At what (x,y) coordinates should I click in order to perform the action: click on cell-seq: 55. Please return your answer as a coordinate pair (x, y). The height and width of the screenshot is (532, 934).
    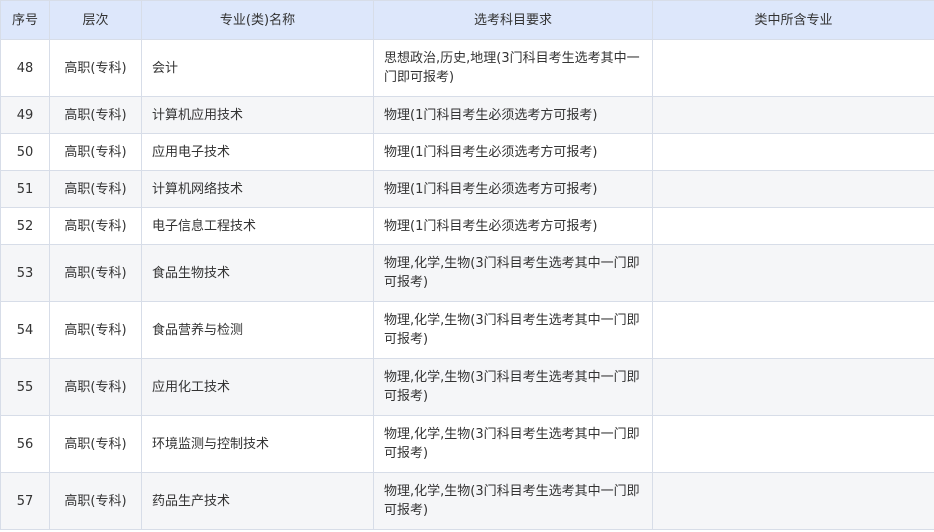
    Looking at the image, I should click on (25, 387).